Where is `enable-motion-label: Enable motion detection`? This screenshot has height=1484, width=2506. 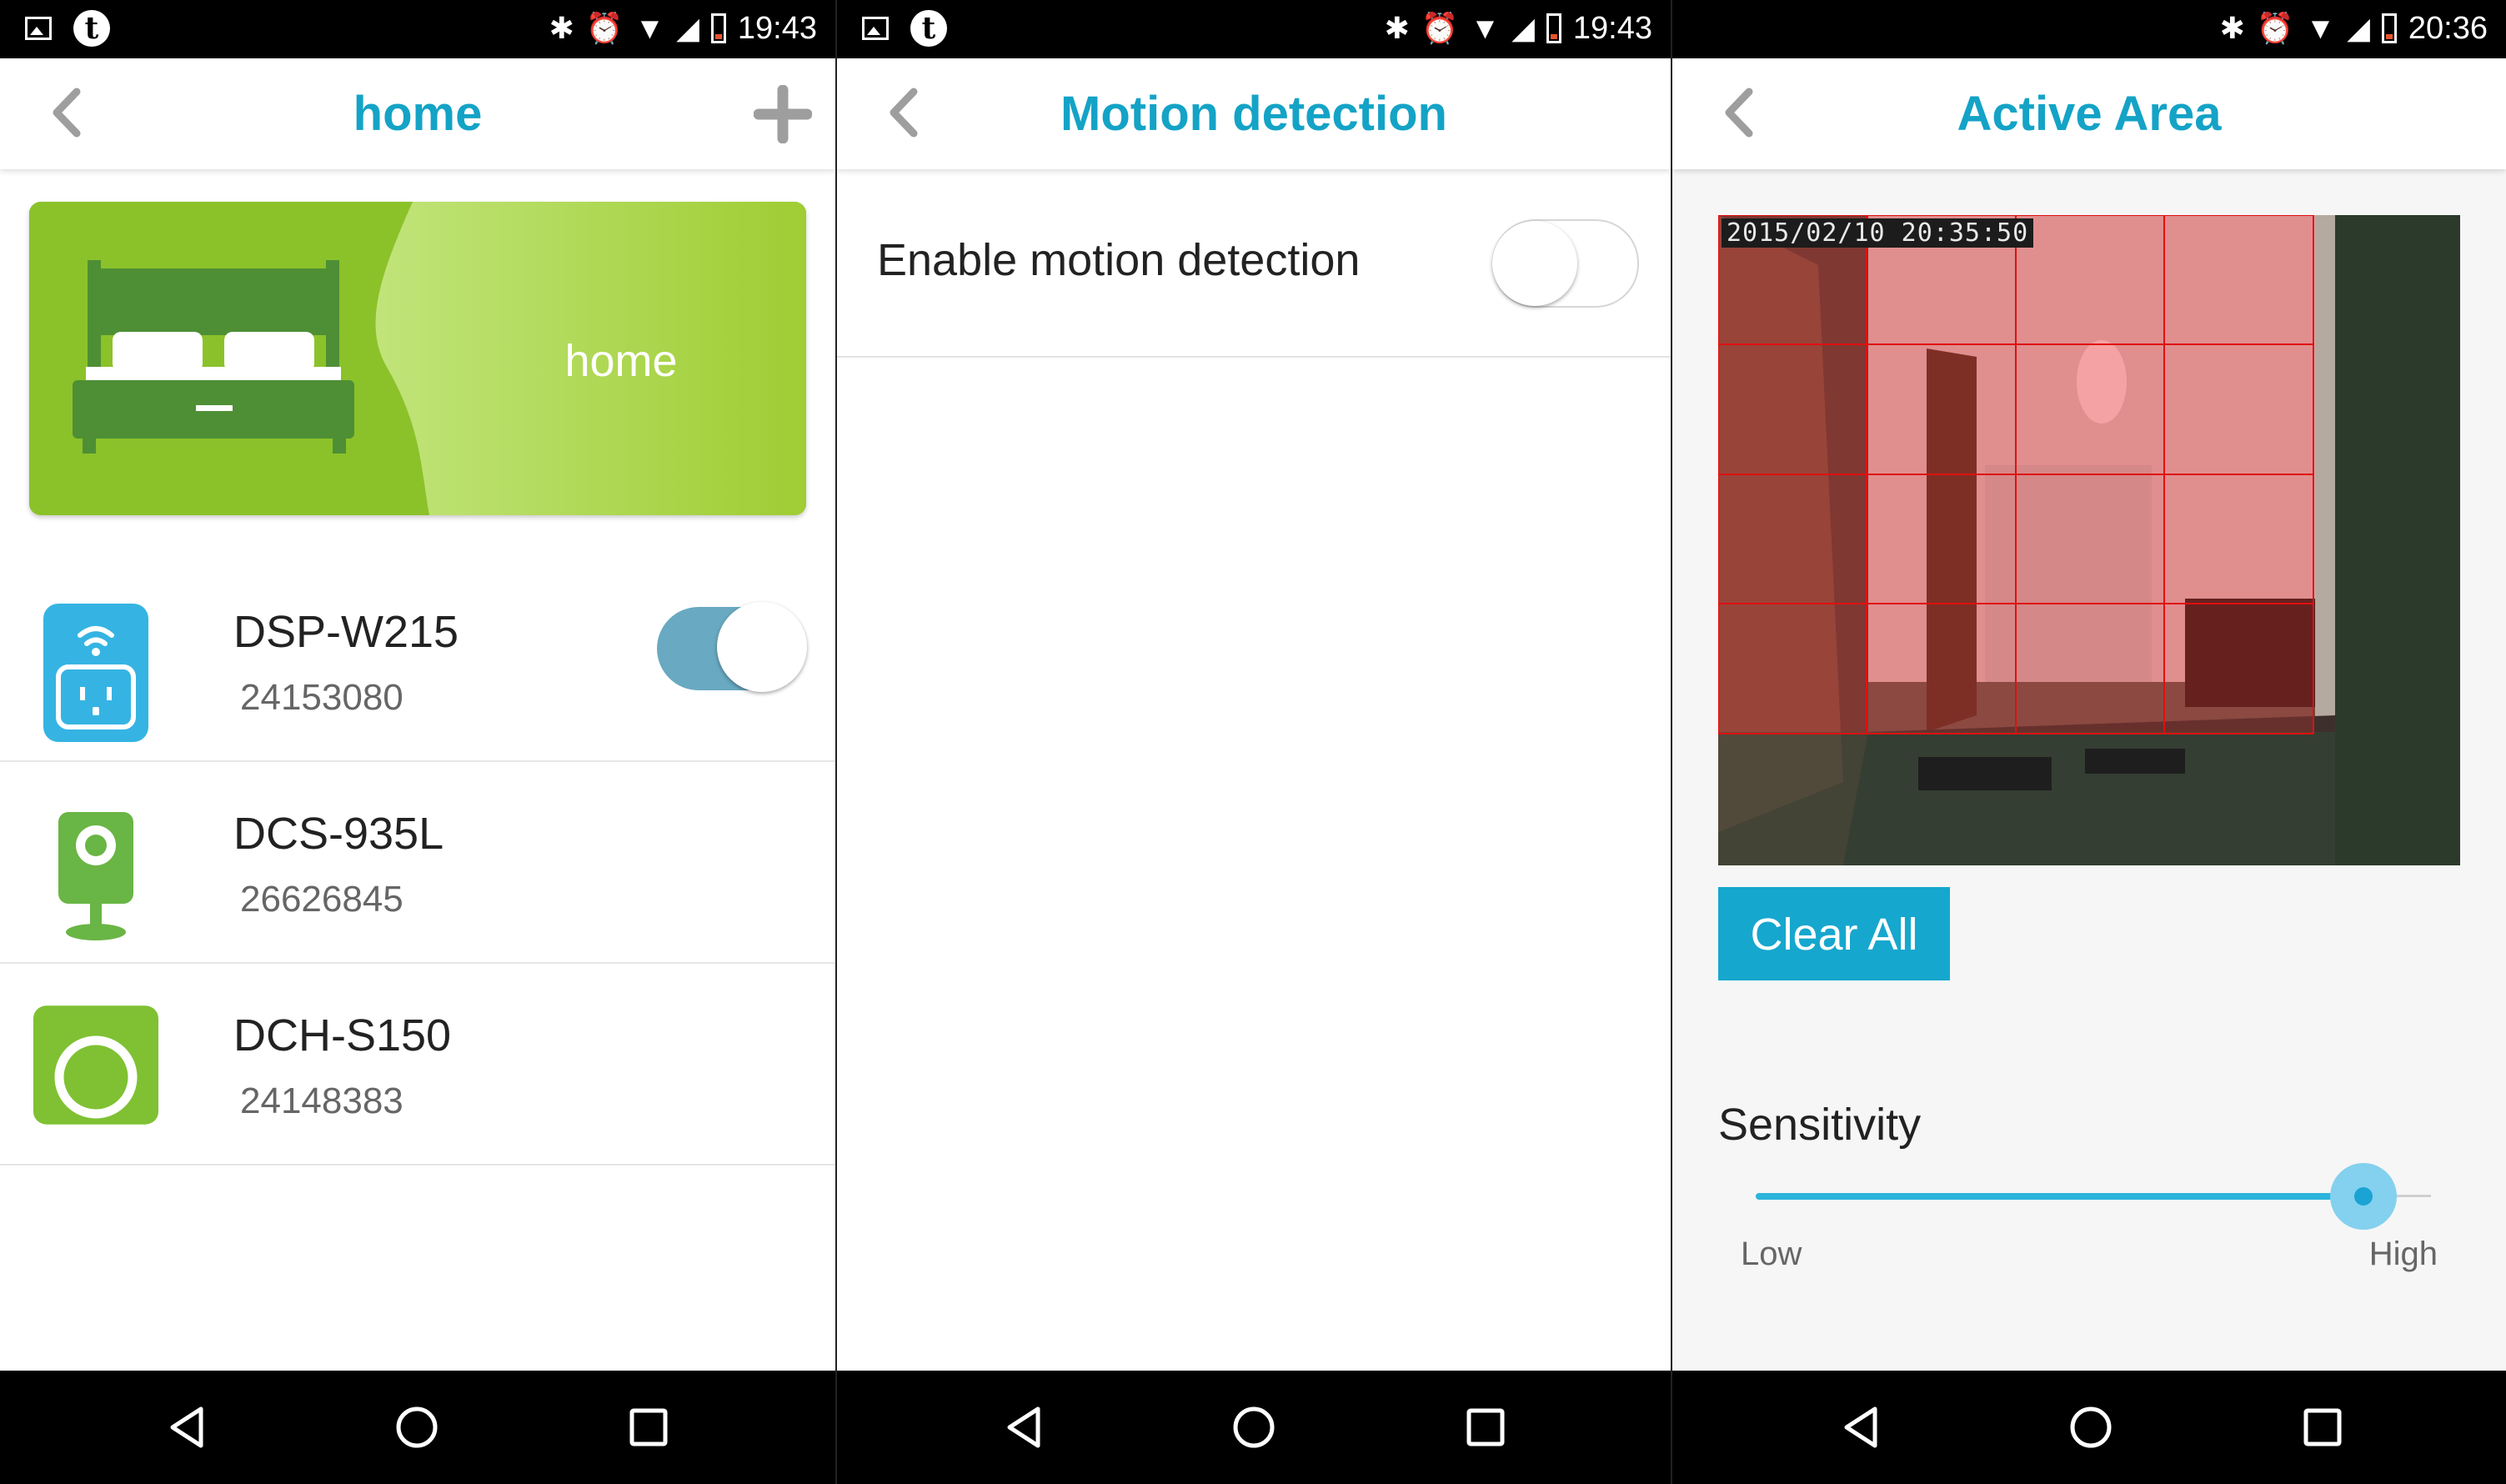 enable-motion-label: Enable motion detection is located at coordinates (1119, 260).